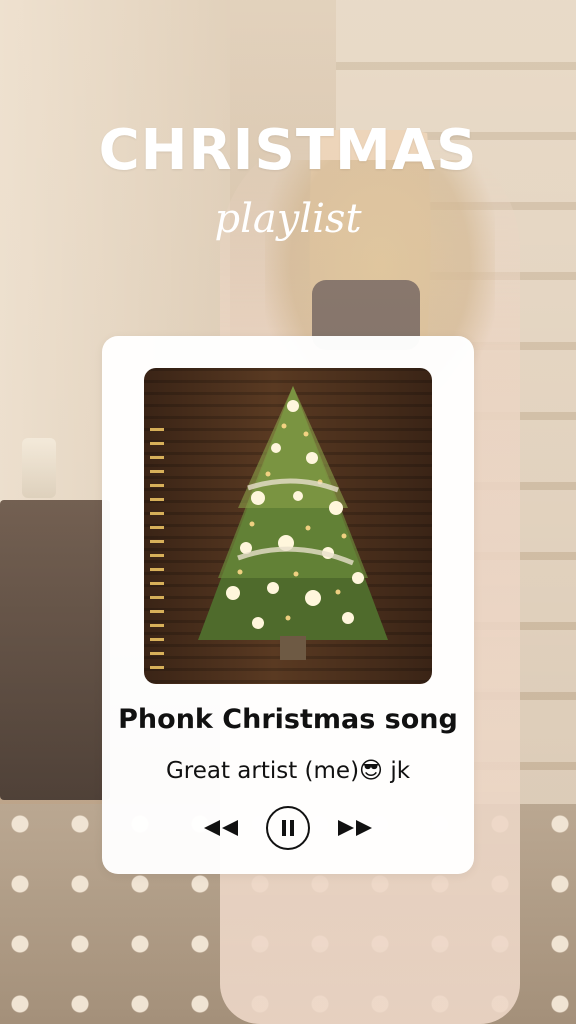 This screenshot has height=1024, width=576. I want to click on fast-forward-icon, so click(355, 828).